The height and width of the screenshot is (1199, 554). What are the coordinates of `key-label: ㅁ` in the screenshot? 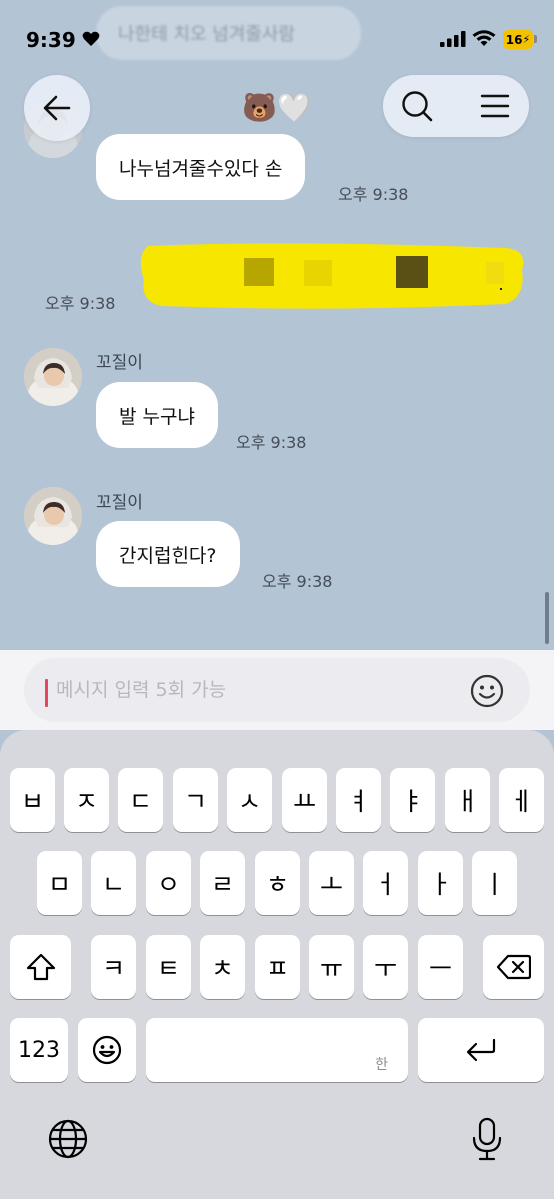 It's located at (59, 884).